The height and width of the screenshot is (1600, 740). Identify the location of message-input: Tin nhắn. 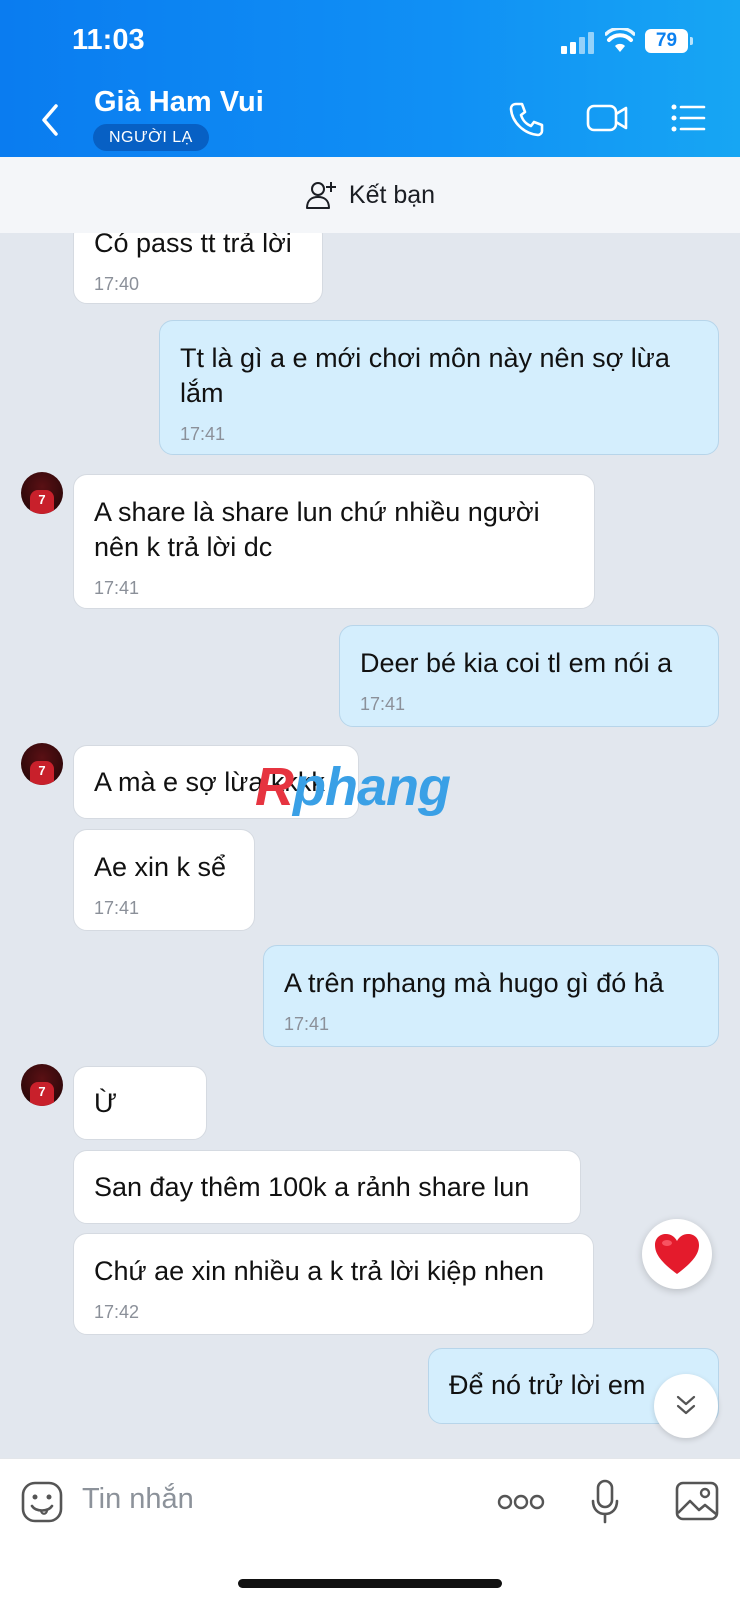
(138, 1499).